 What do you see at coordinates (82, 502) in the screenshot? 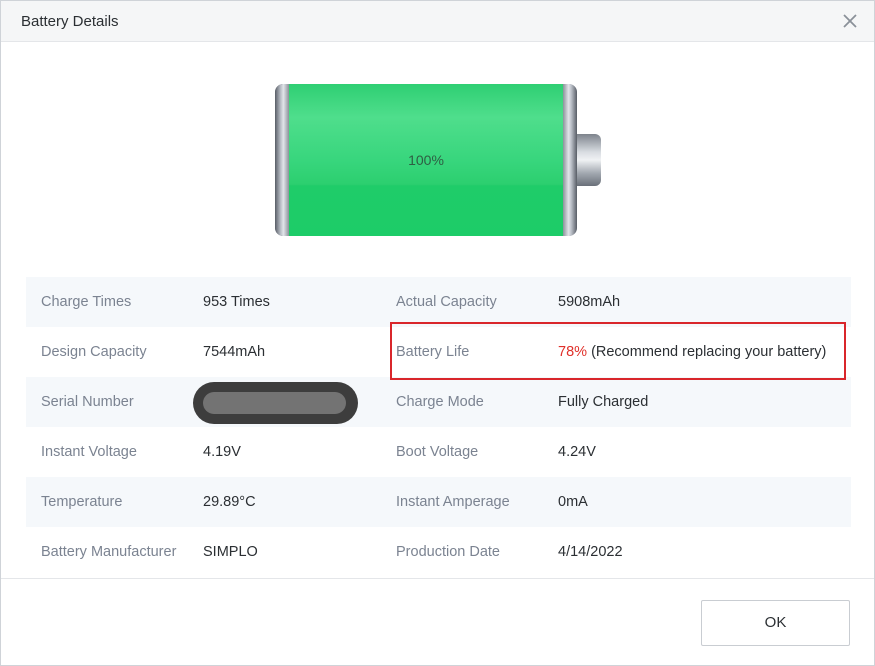
I see `temperature-label: Temperature` at bounding box center [82, 502].